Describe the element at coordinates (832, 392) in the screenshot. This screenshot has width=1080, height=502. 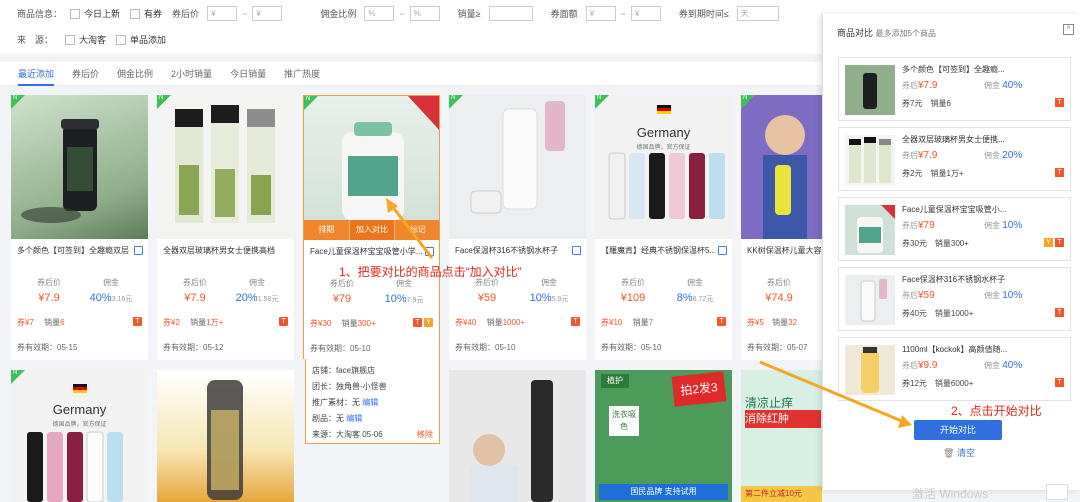
I see `arrow-to-start-compare` at that location.